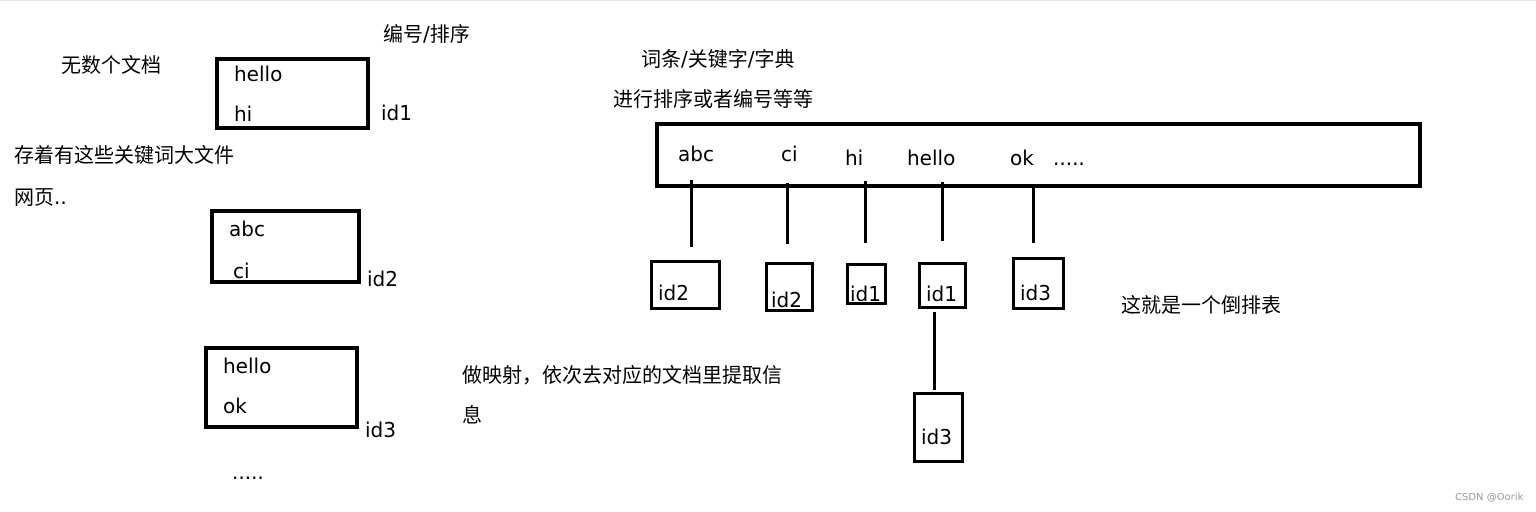  I want to click on posting-hello-id-2: id3, so click(936, 437).